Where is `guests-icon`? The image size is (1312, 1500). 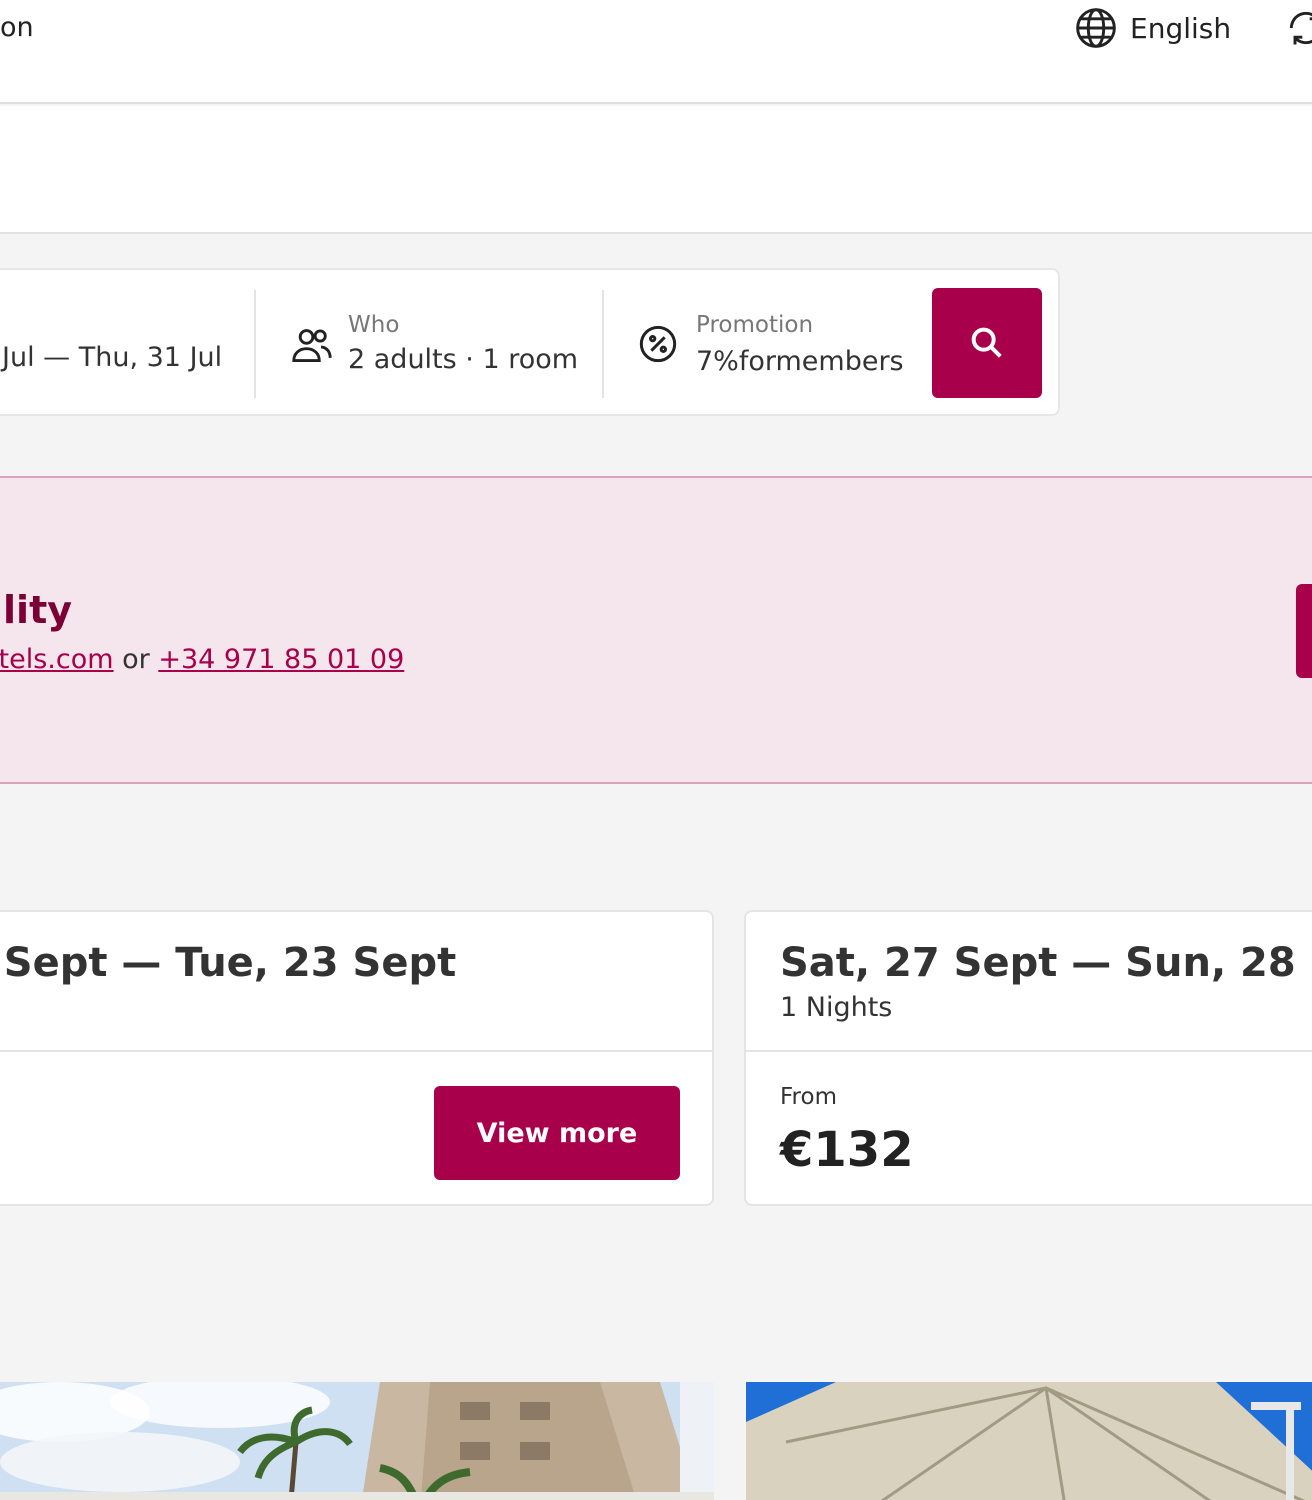
guests-icon is located at coordinates (312, 345).